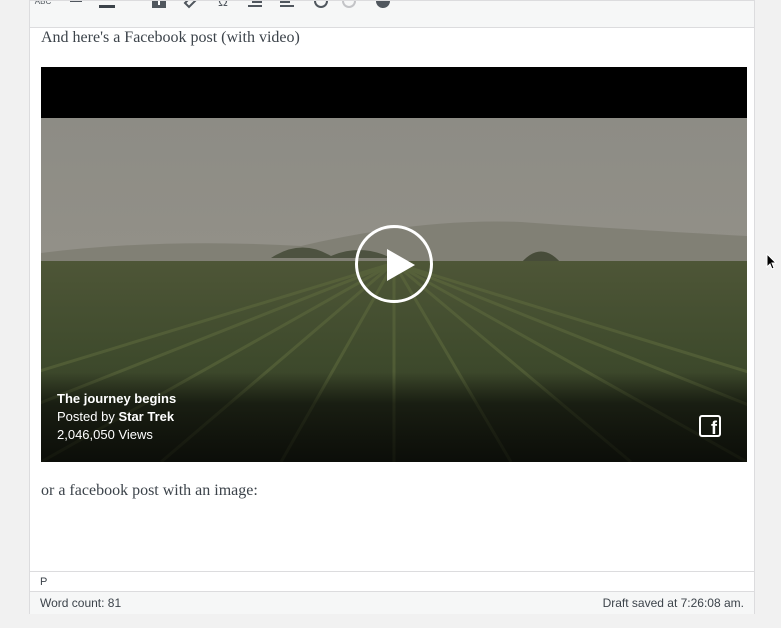  I want to click on video-views: 2,046,050 Views, so click(105, 434).